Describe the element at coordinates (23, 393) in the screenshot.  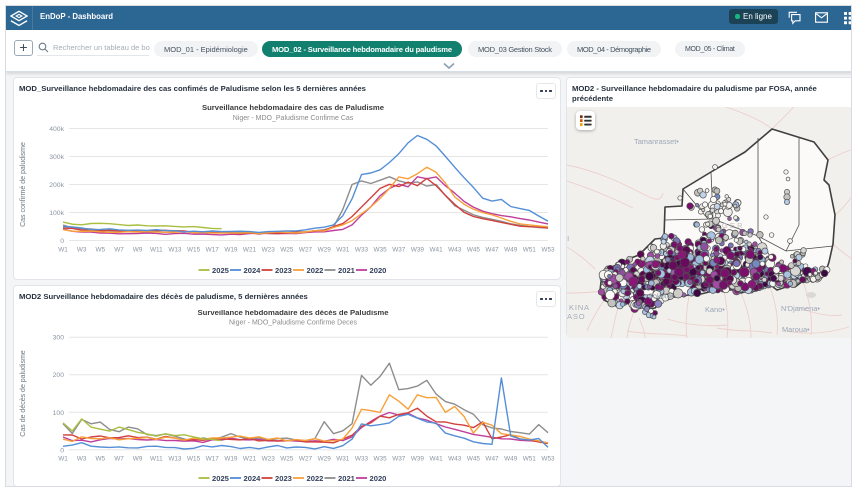
I see `svg-text: Cas de décès de paludisme` at that location.